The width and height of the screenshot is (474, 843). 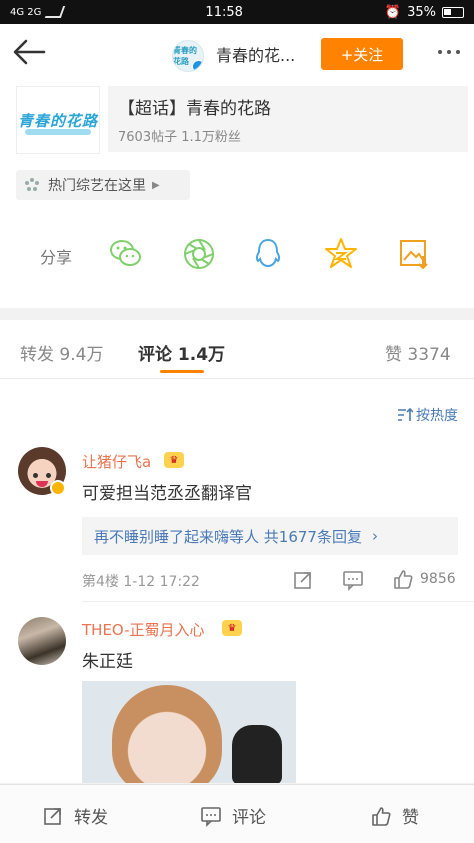 What do you see at coordinates (437, 416) in the screenshot?
I see `sort-label: 按热度` at bounding box center [437, 416].